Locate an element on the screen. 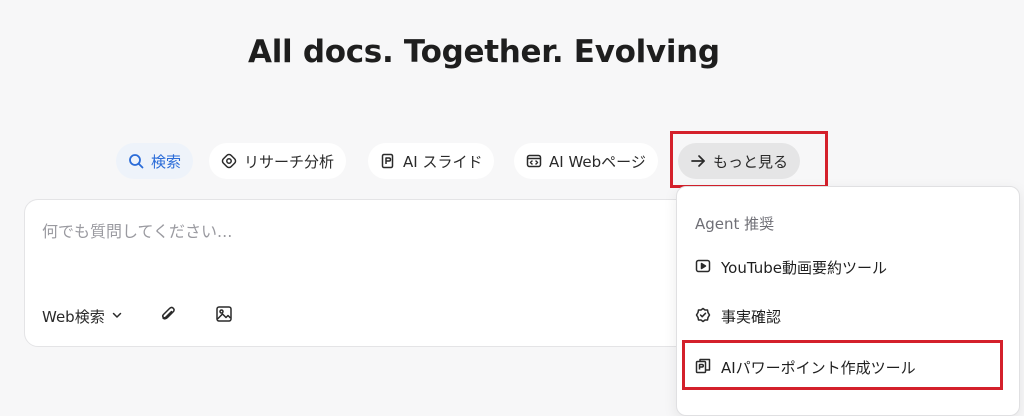 This screenshot has height=416, width=1024. chip-research-label: リサーチ分析 is located at coordinates (289, 161).